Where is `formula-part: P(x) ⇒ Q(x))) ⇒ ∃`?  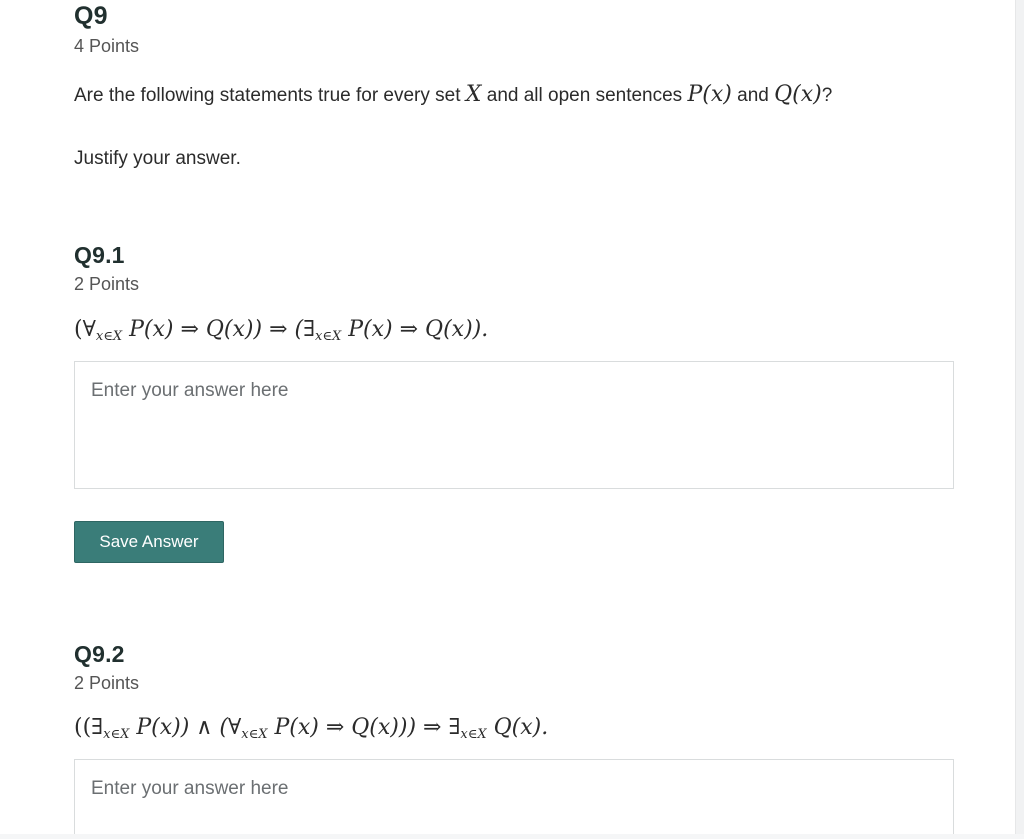 formula-part: P(x) ⇒ Q(x))) ⇒ ∃ is located at coordinates (367, 727).